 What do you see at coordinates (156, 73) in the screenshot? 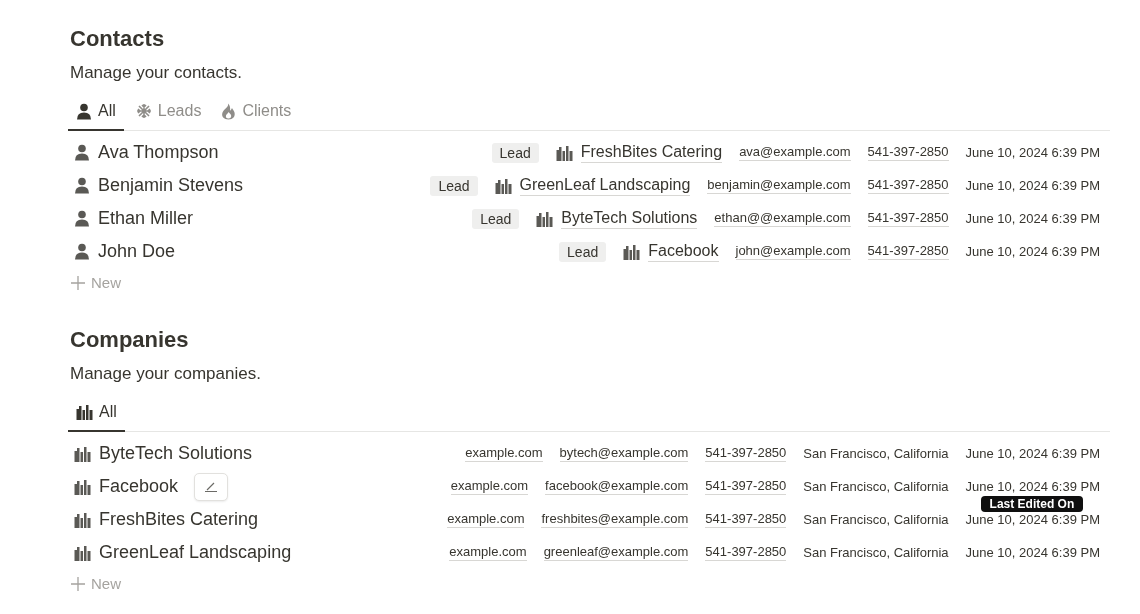
I see `section-description: Manage your contacts.` at bounding box center [156, 73].